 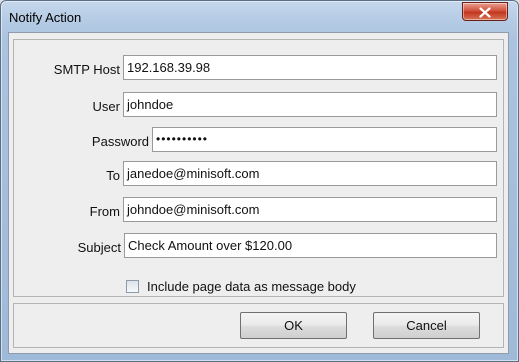 I want to click on to-field: janedoe@minisoft.com, so click(x=310, y=173).